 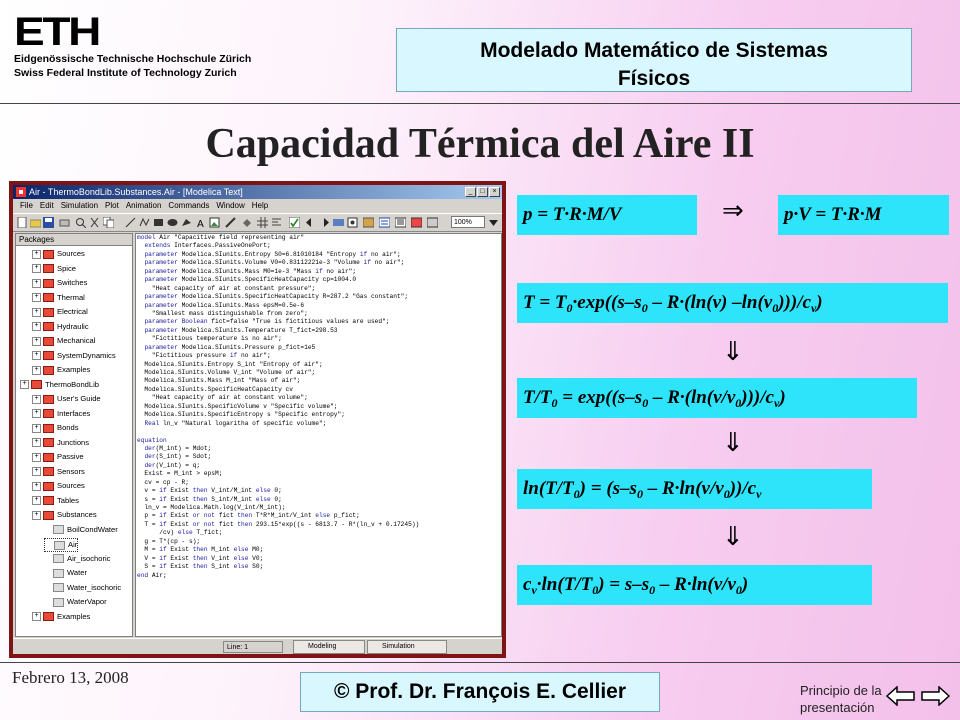 What do you see at coordinates (22, 222) in the screenshot?
I see `new-file-icon` at bounding box center [22, 222].